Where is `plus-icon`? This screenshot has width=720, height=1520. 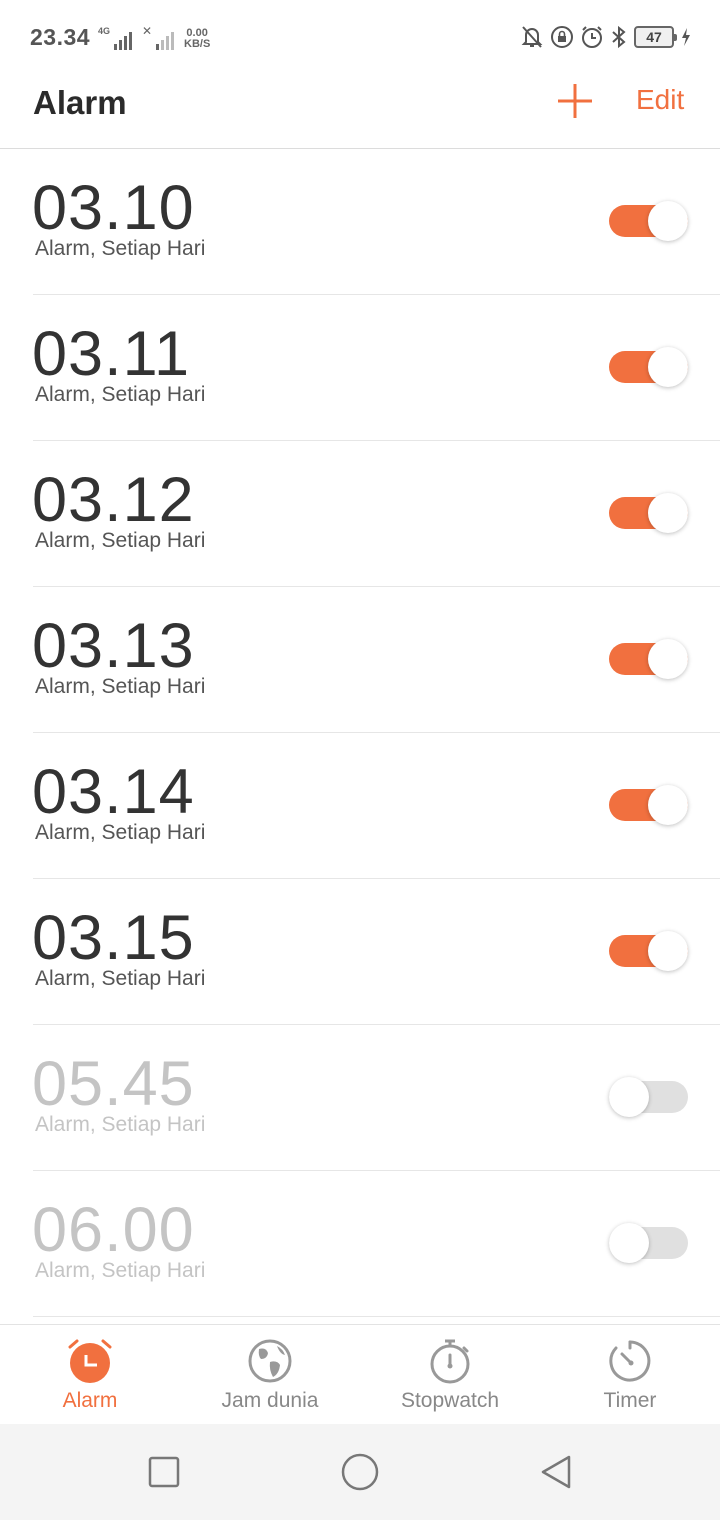
plus-icon is located at coordinates (575, 101).